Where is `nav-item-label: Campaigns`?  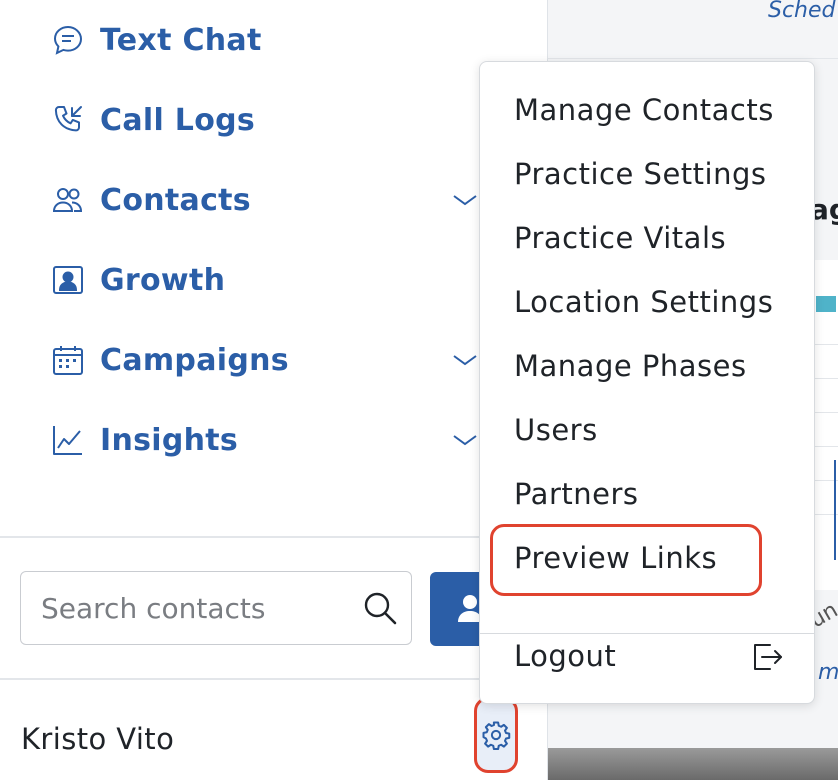 nav-item-label: Campaigns is located at coordinates (194, 360).